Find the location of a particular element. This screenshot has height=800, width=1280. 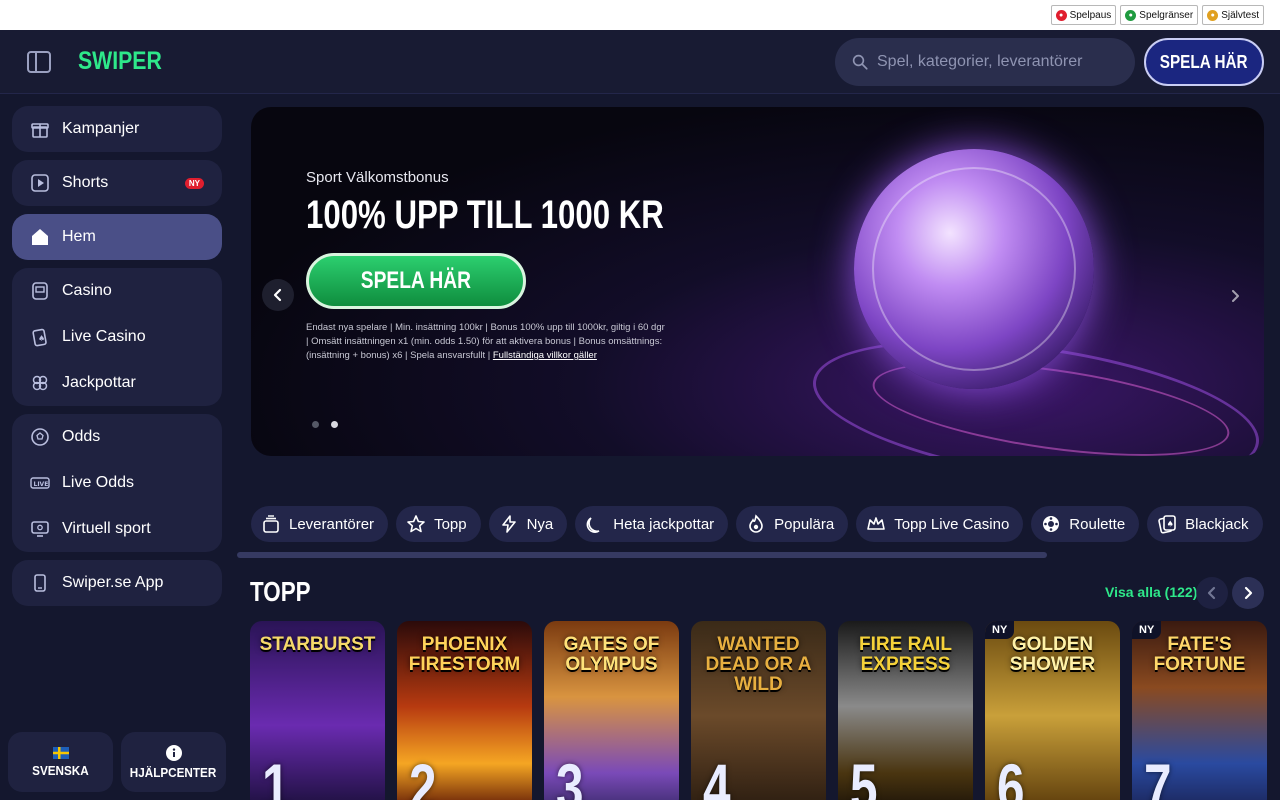

rg-label: Spelgränser is located at coordinates (1166, 15).